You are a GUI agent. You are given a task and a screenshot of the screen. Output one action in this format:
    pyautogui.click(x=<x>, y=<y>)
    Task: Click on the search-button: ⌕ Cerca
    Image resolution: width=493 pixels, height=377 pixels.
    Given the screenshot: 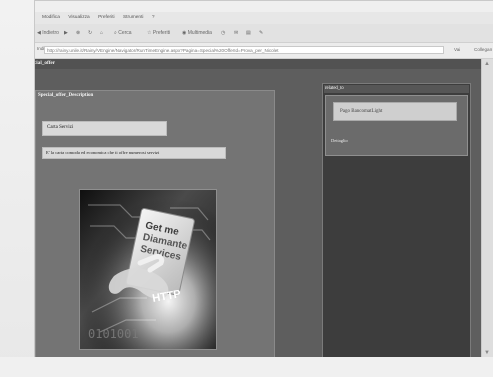 What is the action you would take?
    pyautogui.click(x=123, y=33)
    